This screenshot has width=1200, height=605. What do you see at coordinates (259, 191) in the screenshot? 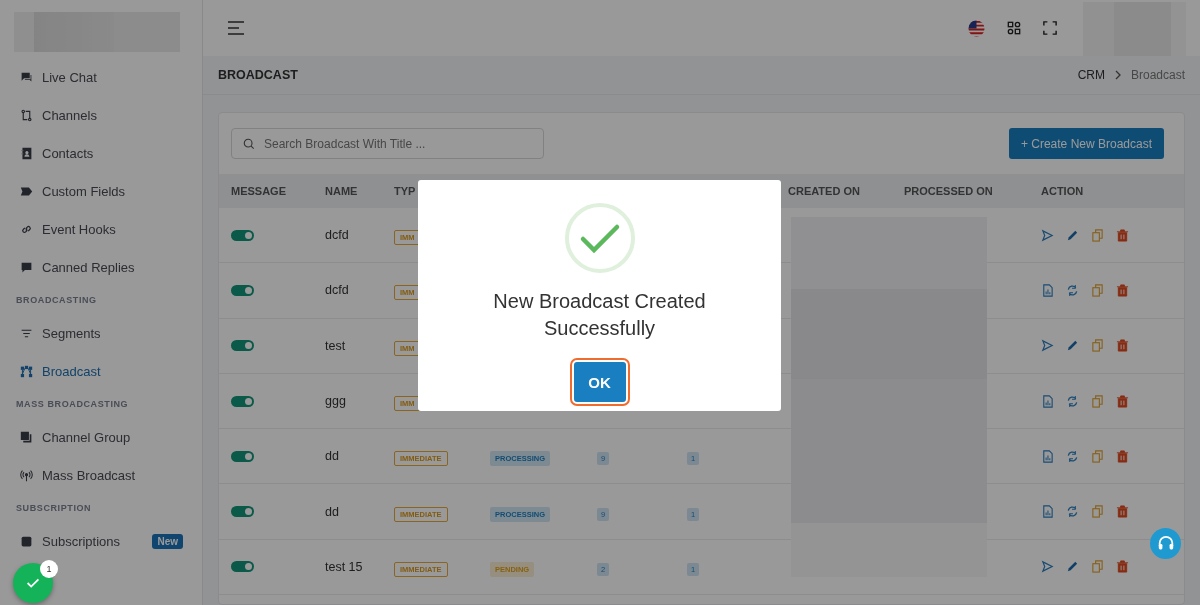
I see `column-header: MESSAGE` at bounding box center [259, 191].